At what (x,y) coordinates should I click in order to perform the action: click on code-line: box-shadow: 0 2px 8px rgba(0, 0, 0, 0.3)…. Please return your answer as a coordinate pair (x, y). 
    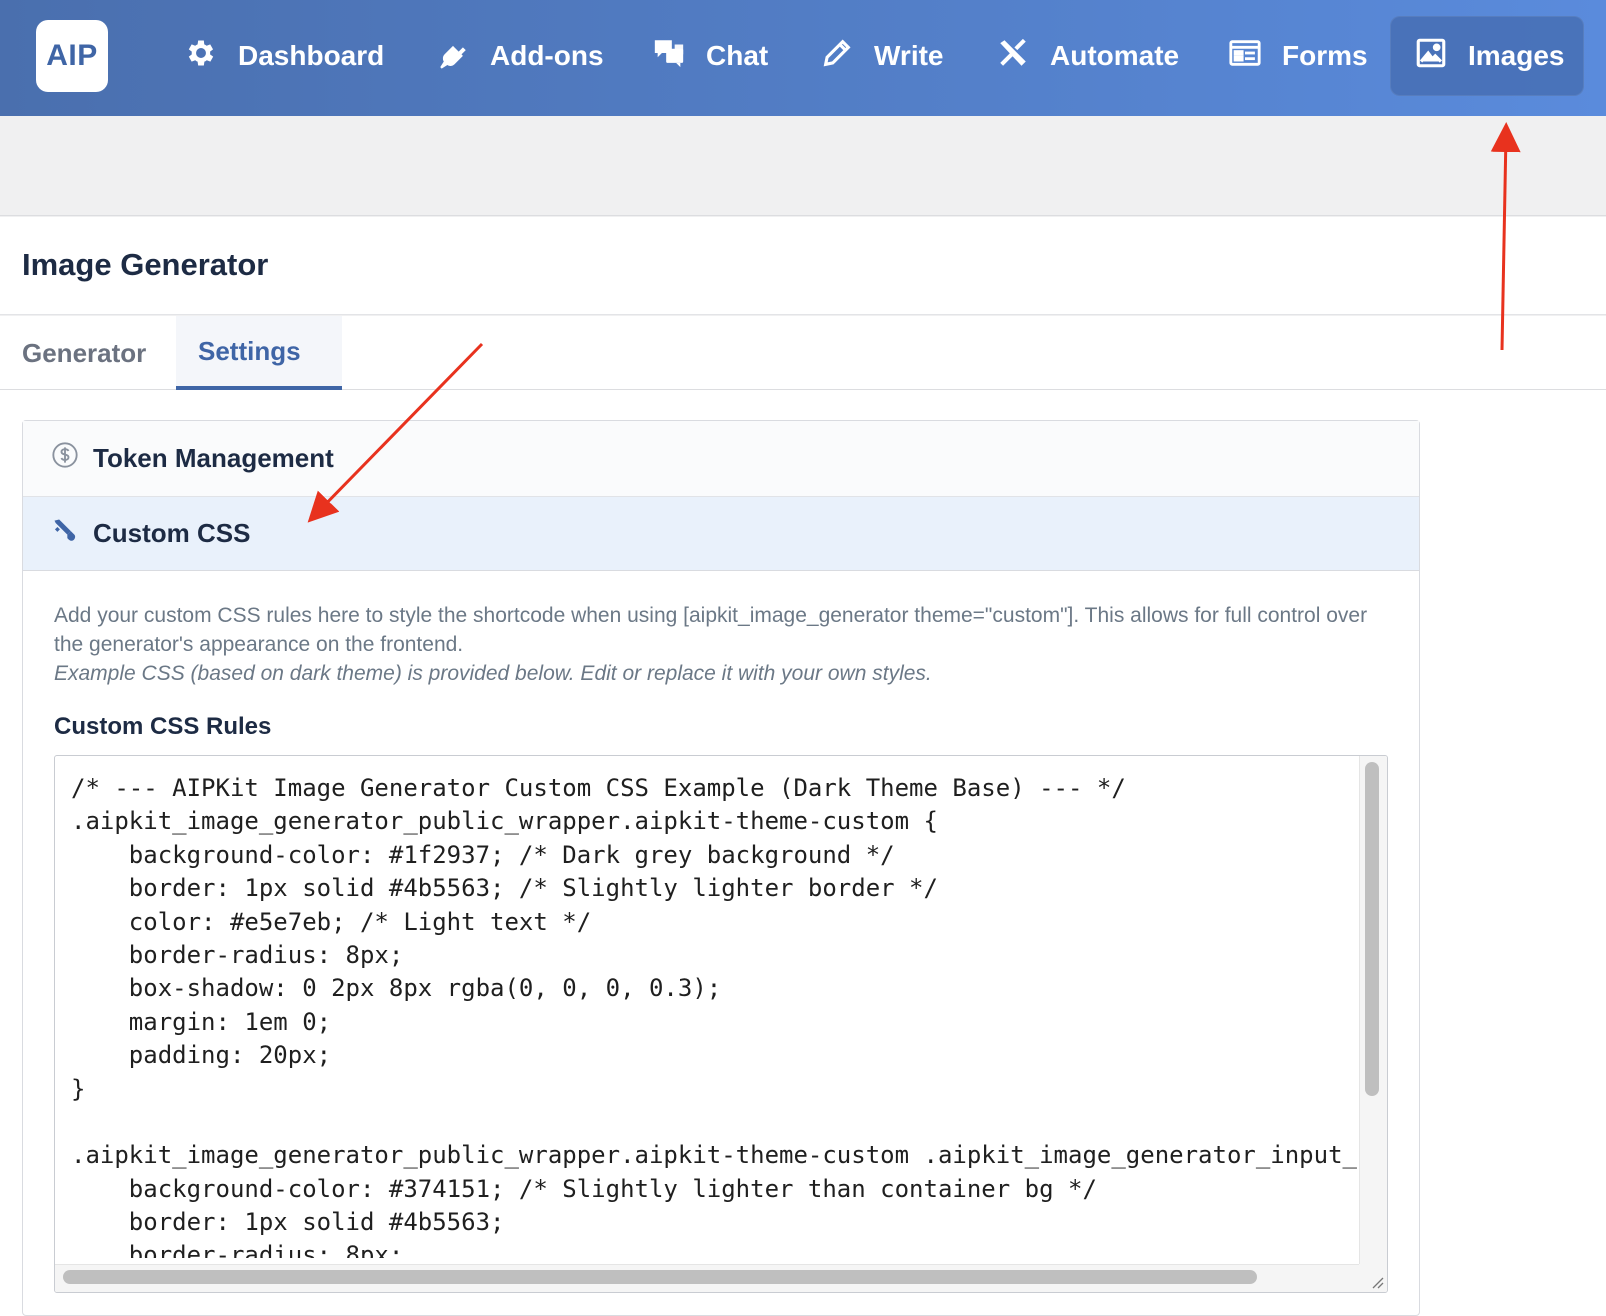
    Looking at the image, I should click on (396, 988).